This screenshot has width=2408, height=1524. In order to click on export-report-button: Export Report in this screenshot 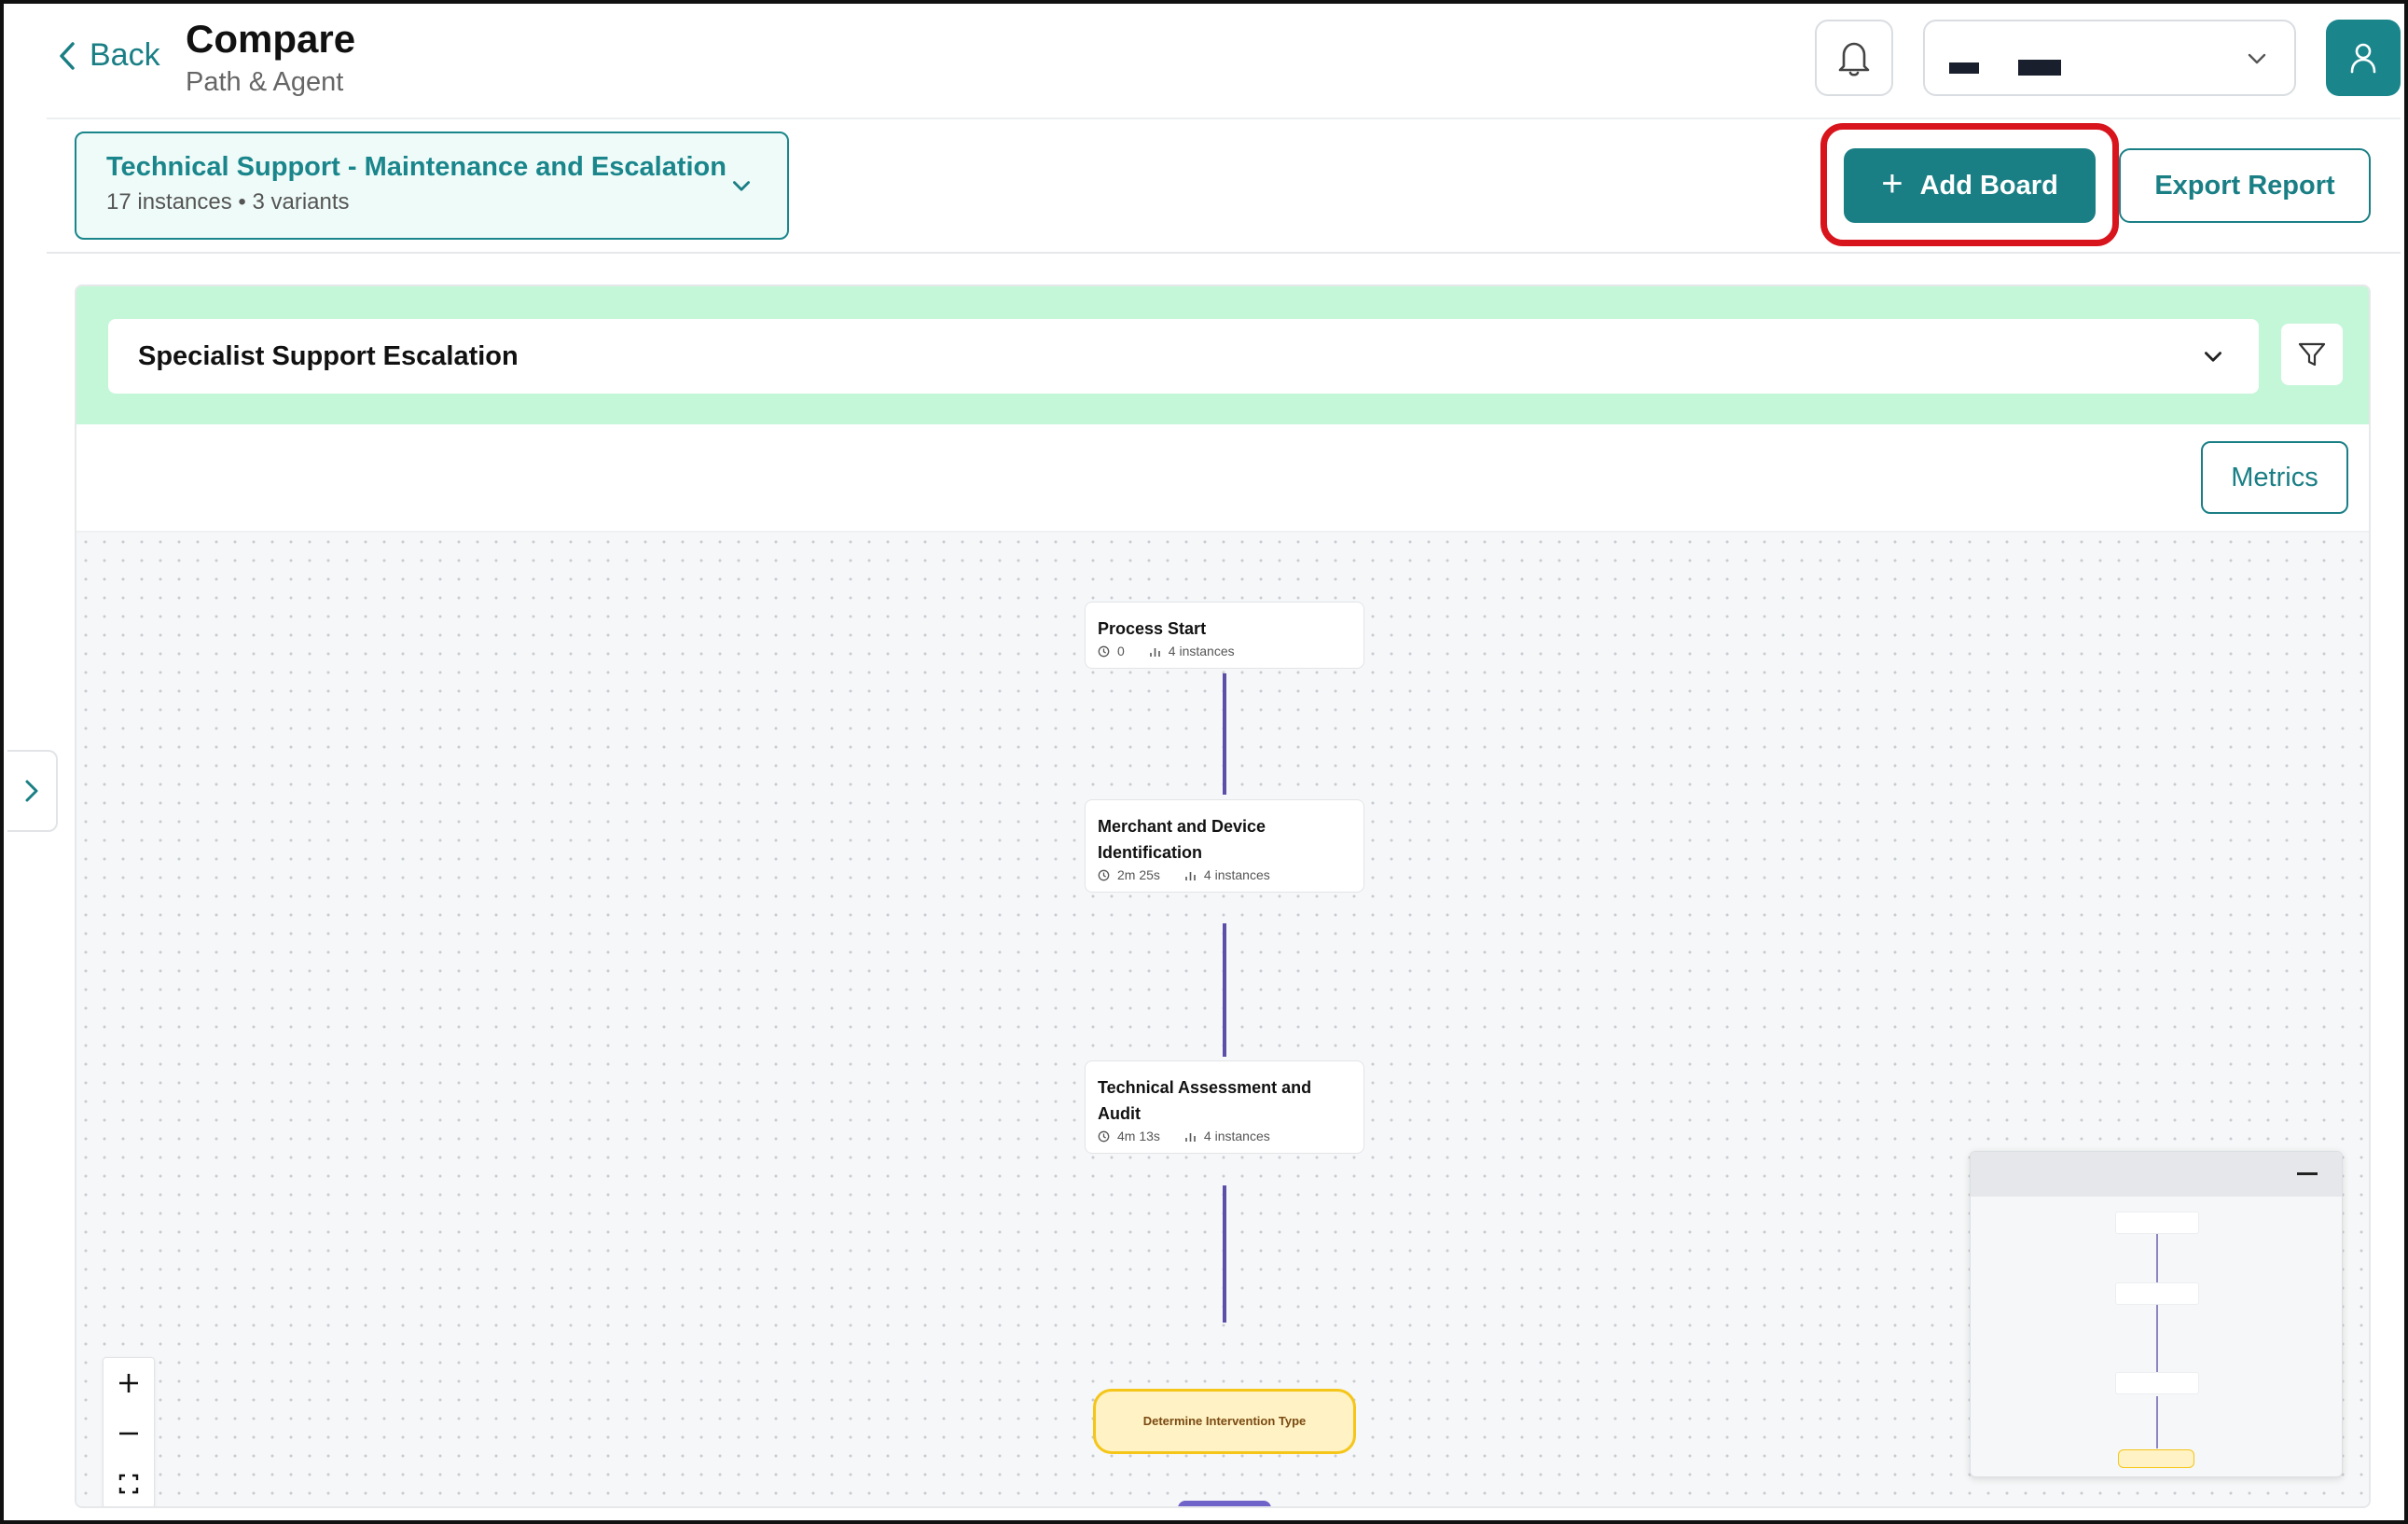, I will do `click(2245, 185)`.